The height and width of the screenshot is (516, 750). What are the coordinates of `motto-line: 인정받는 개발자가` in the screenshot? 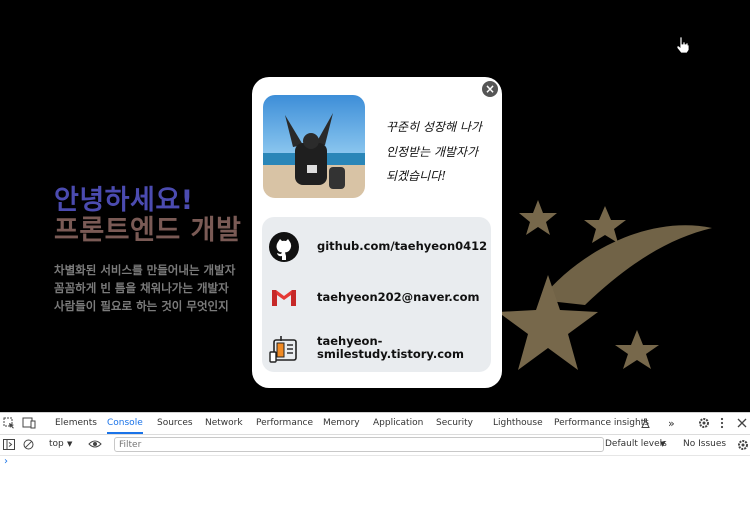 It's located at (432, 152).